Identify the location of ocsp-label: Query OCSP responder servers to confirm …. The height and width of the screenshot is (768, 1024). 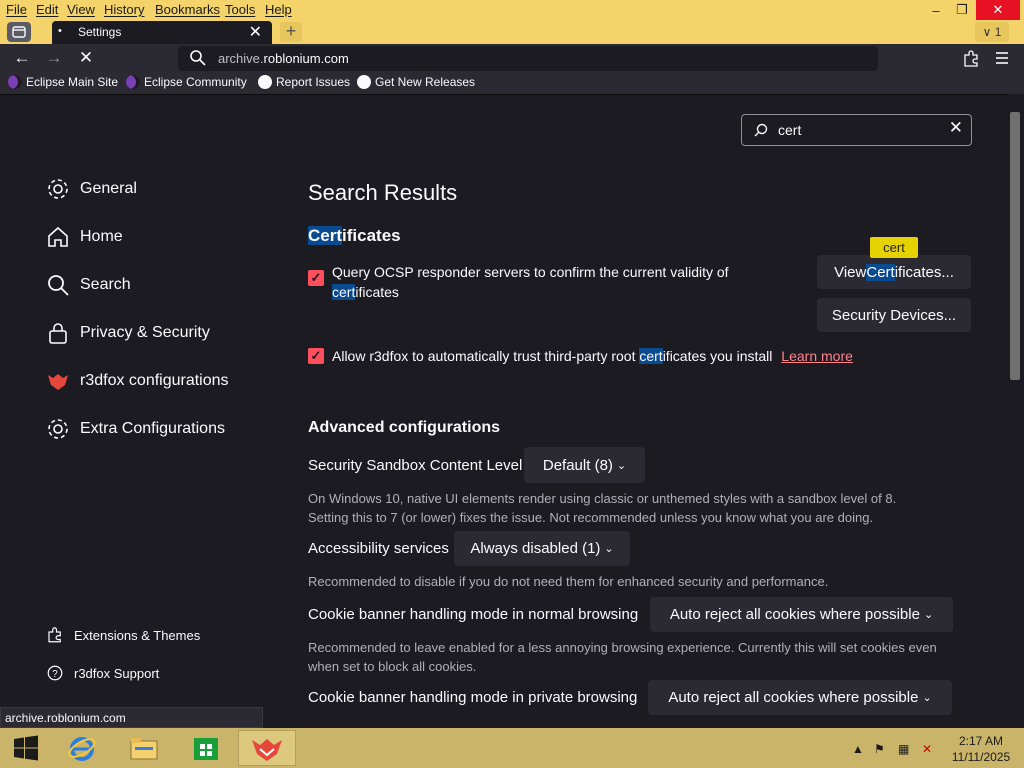
(530, 282).